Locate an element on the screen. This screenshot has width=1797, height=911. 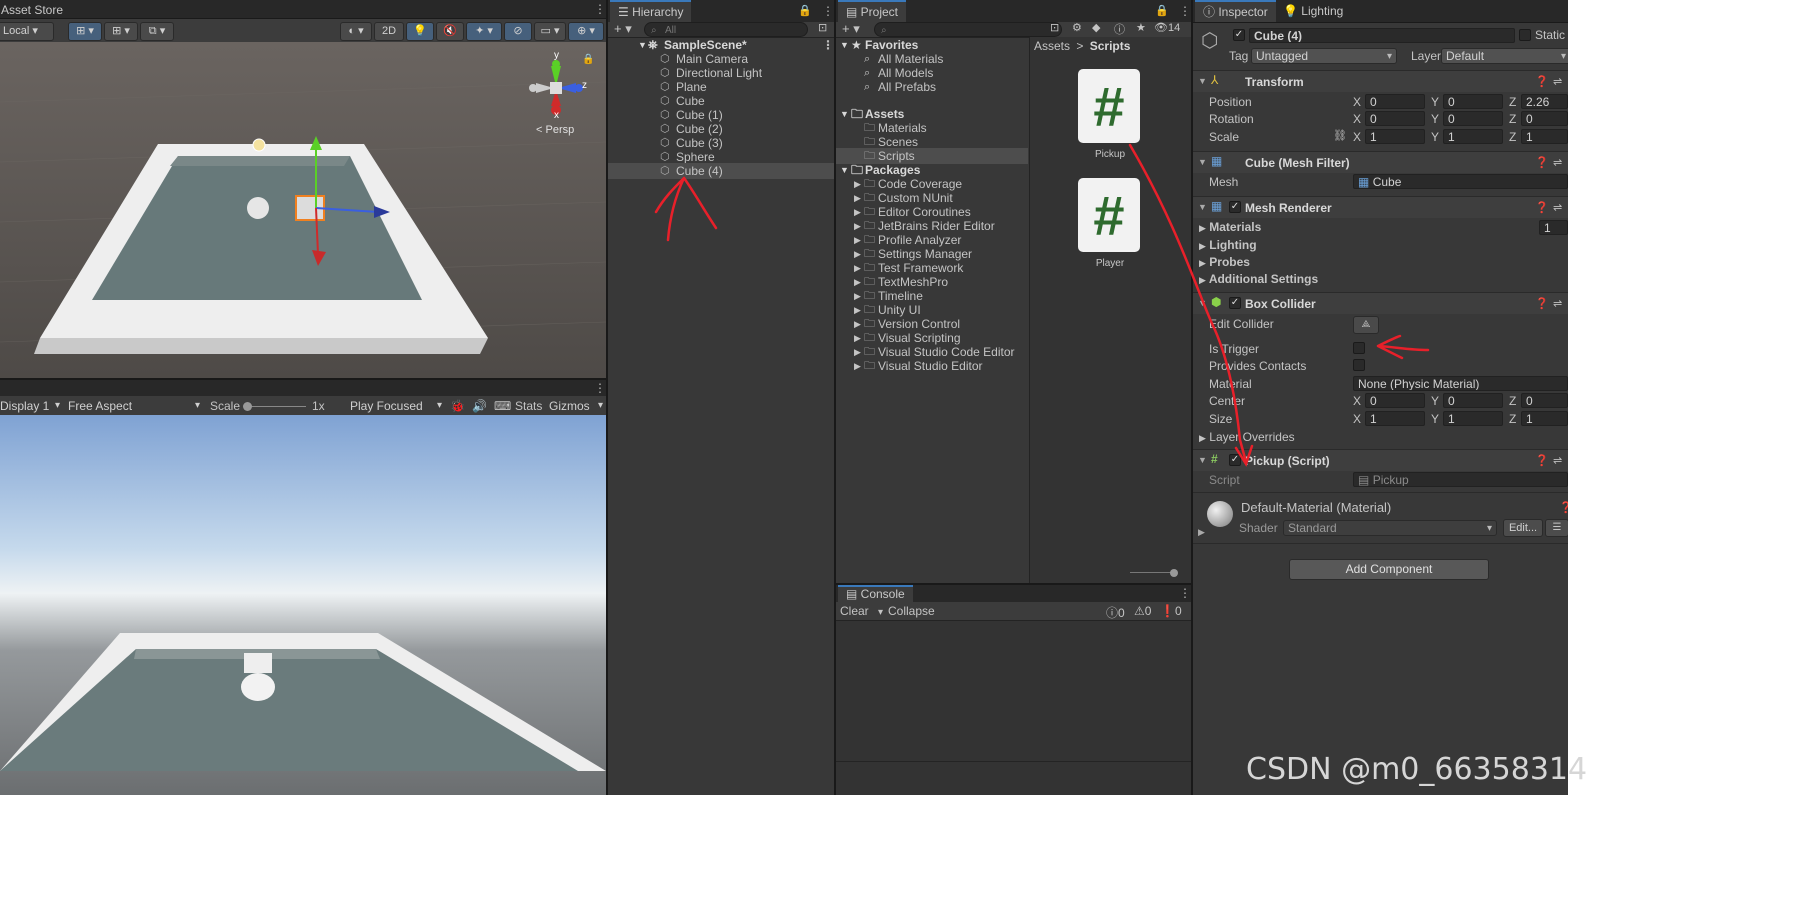
transform-help-icon: ❓ is located at coordinates (1542, 81).